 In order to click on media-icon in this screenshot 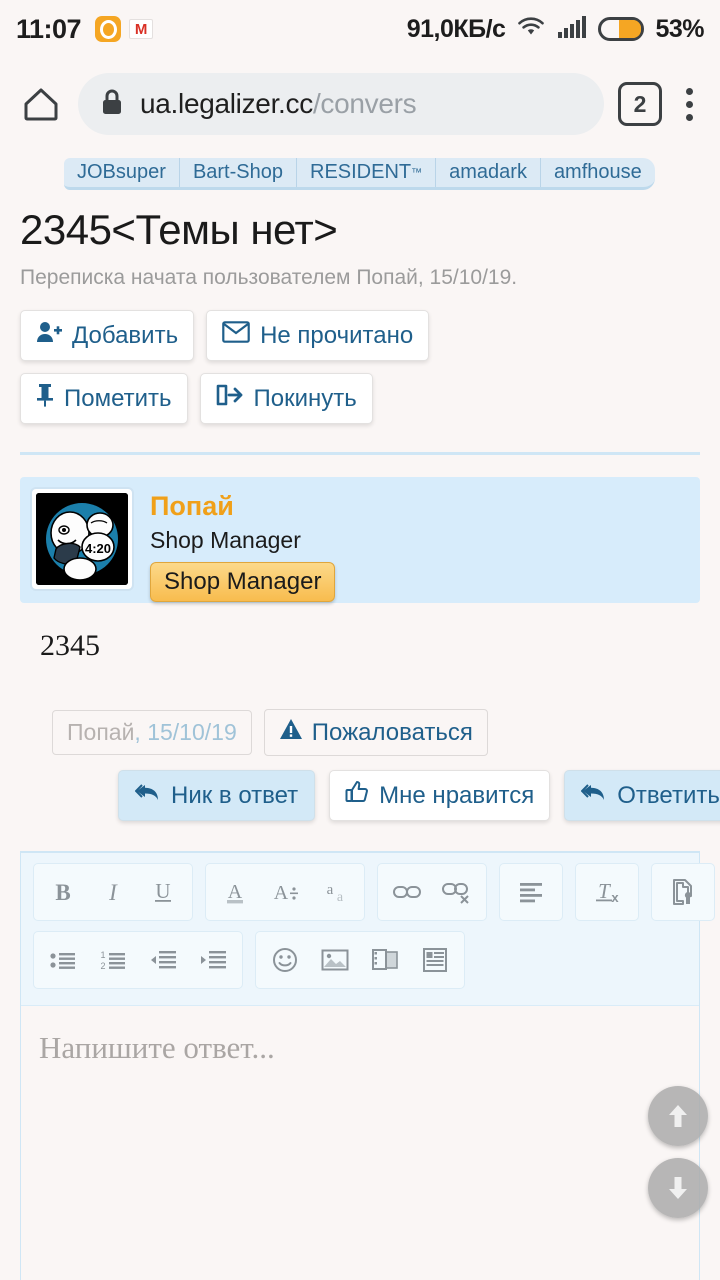, I will do `click(385, 960)`.